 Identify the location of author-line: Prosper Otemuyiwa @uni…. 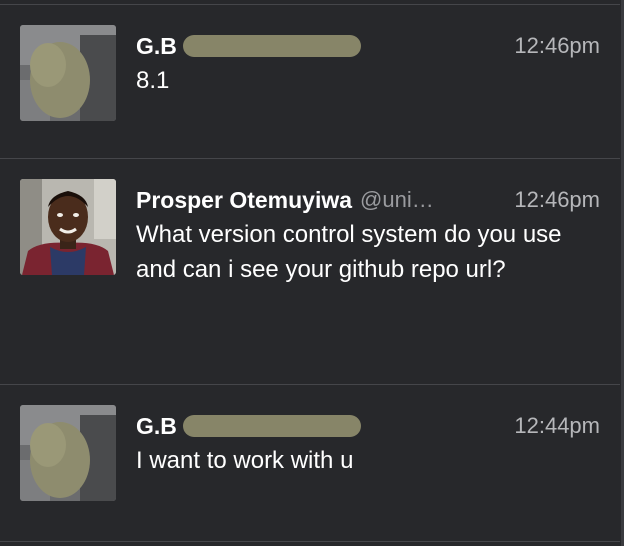
(285, 200).